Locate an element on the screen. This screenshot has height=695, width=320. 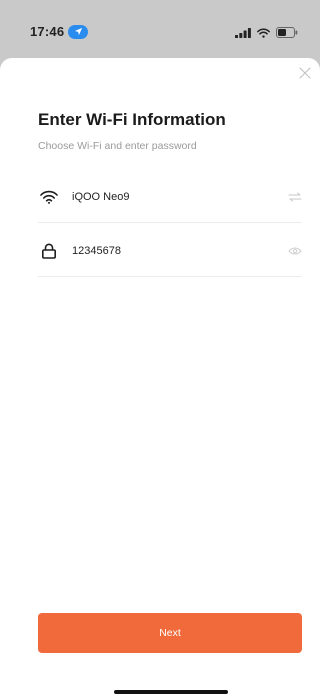
close-icon is located at coordinates (305, 73).